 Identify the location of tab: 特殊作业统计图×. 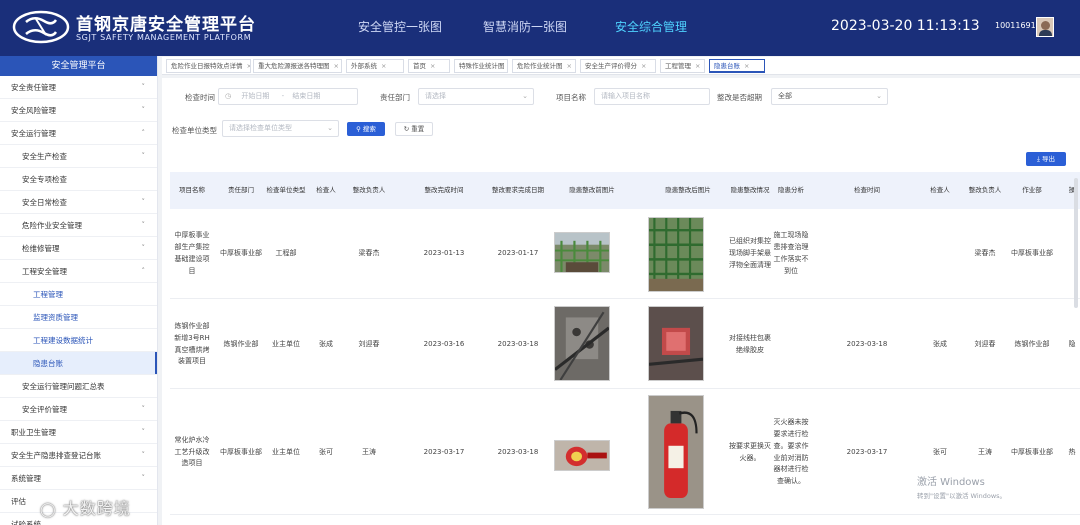
(481, 66).